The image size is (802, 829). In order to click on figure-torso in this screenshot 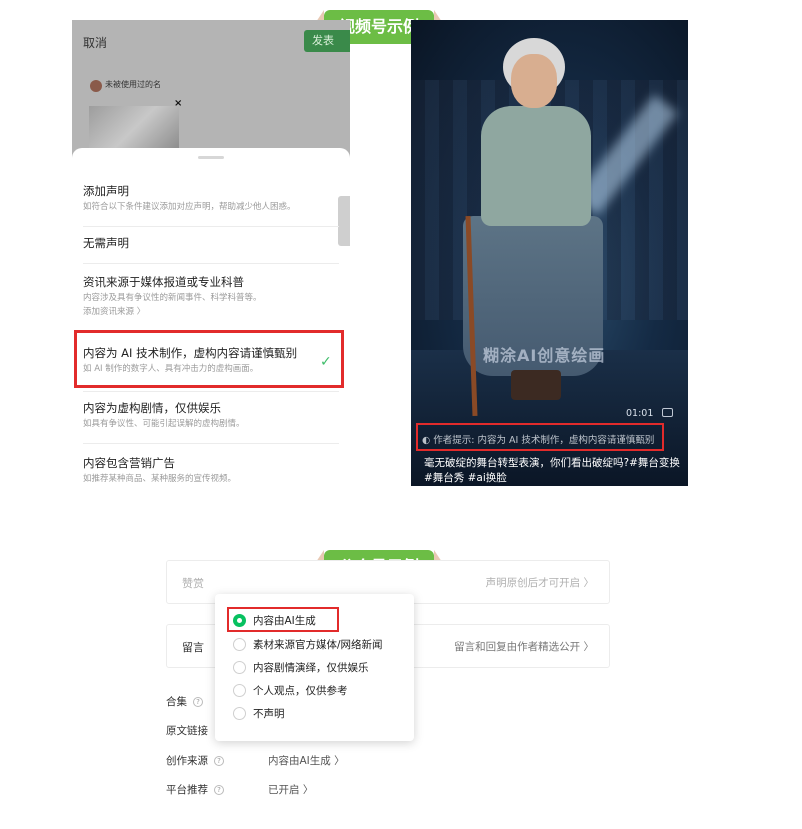, I will do `click(536, 166)`.